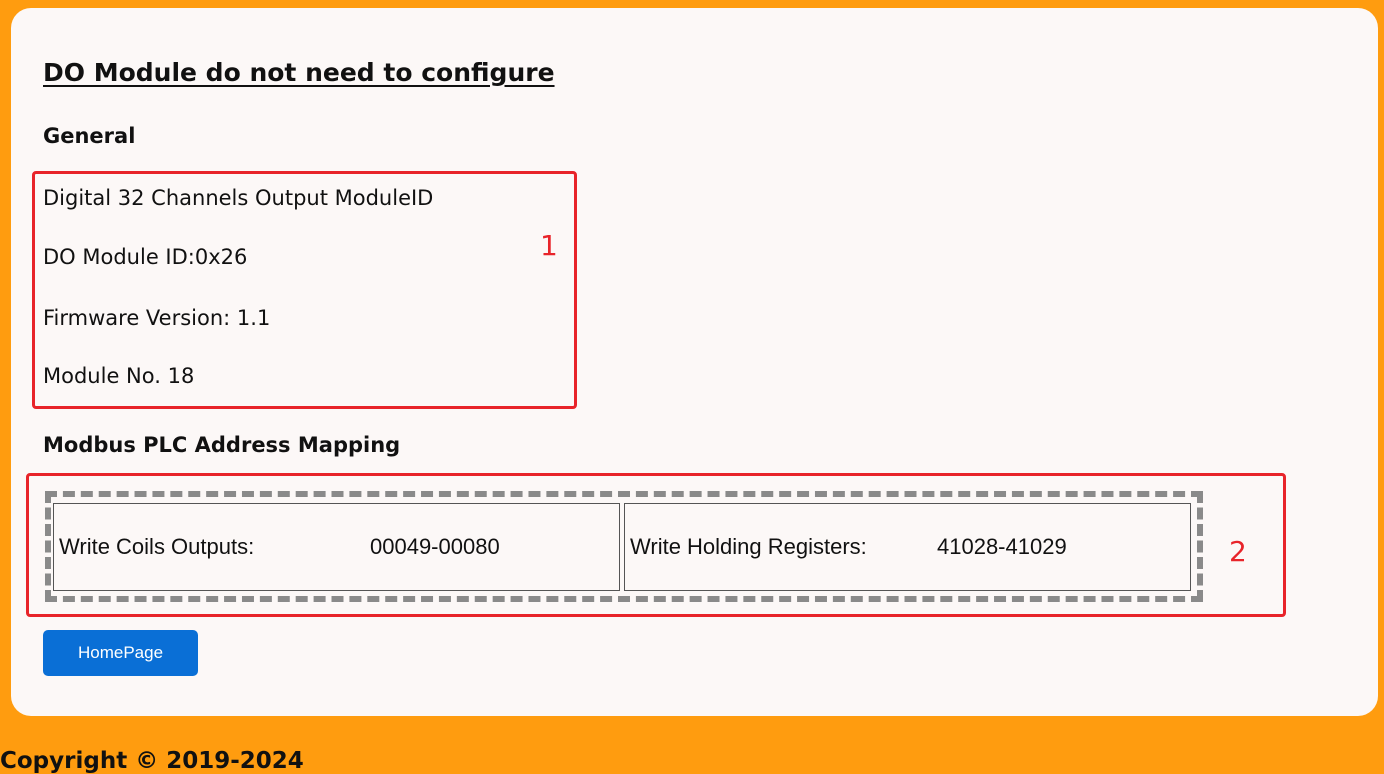 This screenshot has height=774, width=1384. I want to click on module-number-row: Module No. 18, so click(118, 376).